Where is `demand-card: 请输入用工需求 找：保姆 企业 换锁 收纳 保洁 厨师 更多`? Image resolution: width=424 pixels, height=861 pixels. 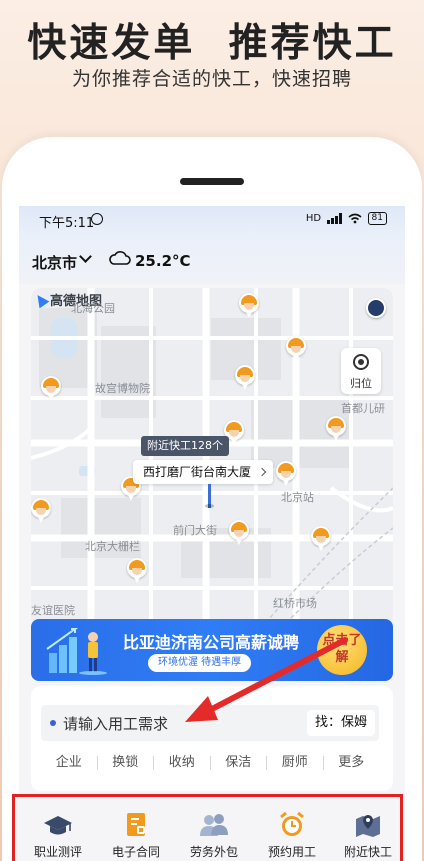
demand-card: 请输入用工需求 找：保姆 企业 换锁 收纳 保洁 厨师 更多 is located at coordinates (212, 738).